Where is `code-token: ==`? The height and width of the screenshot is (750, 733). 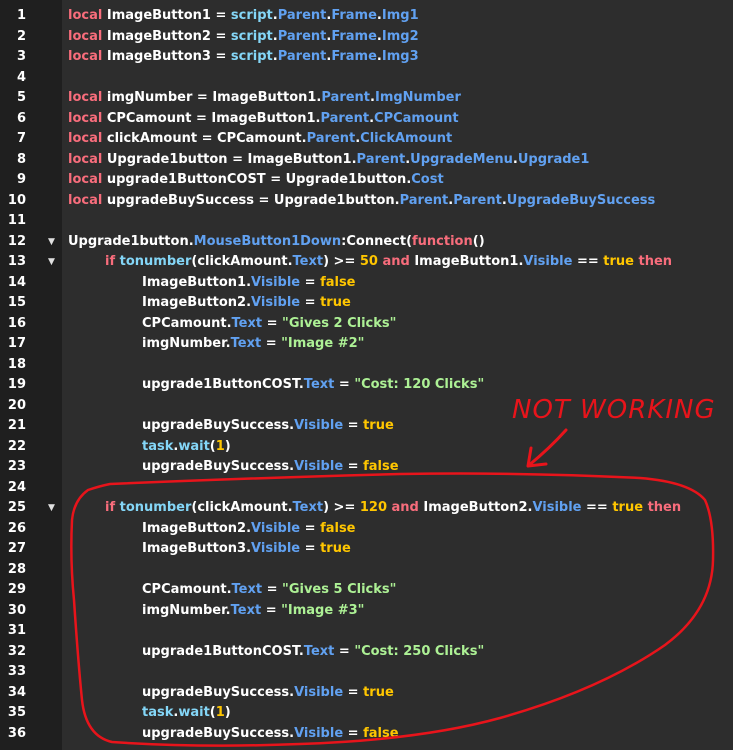
code-token: == is located at coordinates (597, 507).